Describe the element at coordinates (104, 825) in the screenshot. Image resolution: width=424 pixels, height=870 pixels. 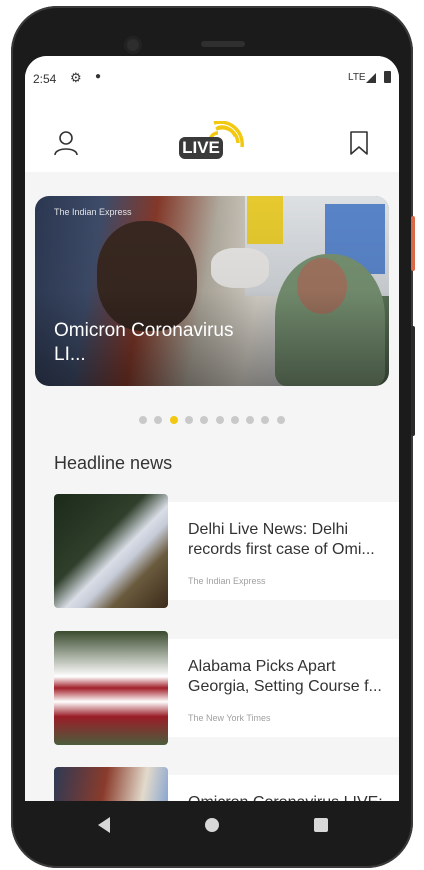
I see `back-icon` at that location.